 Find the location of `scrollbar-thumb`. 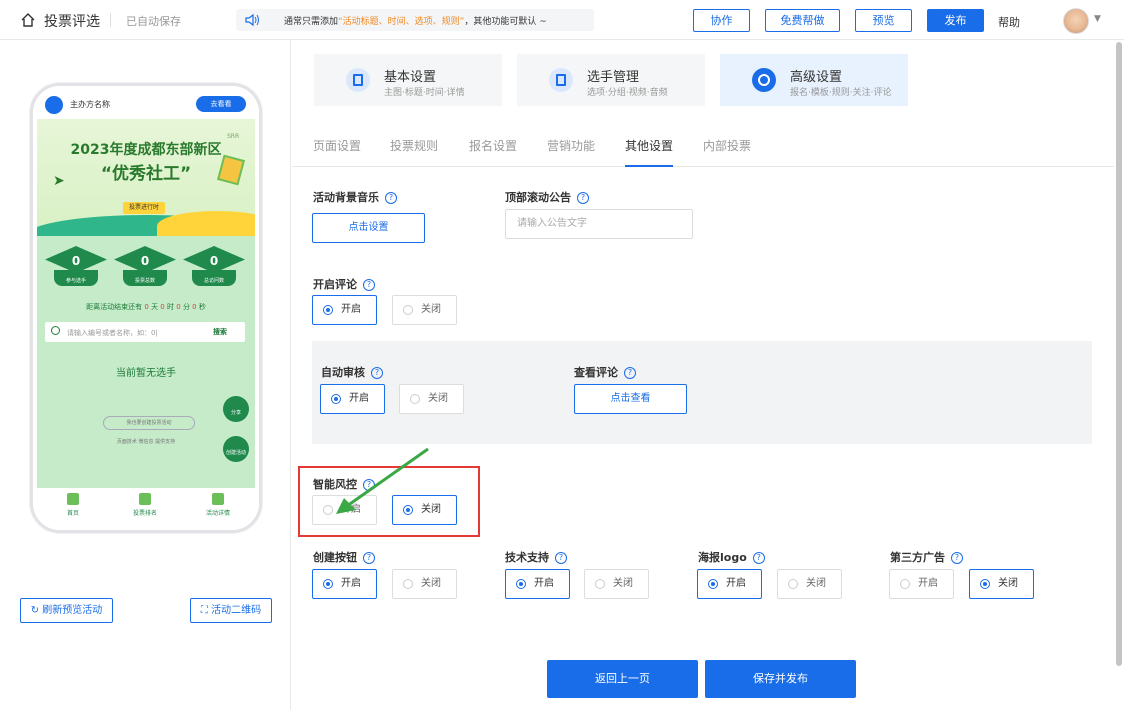

scrollbar-thumb is located at coordinates (1119, 354).